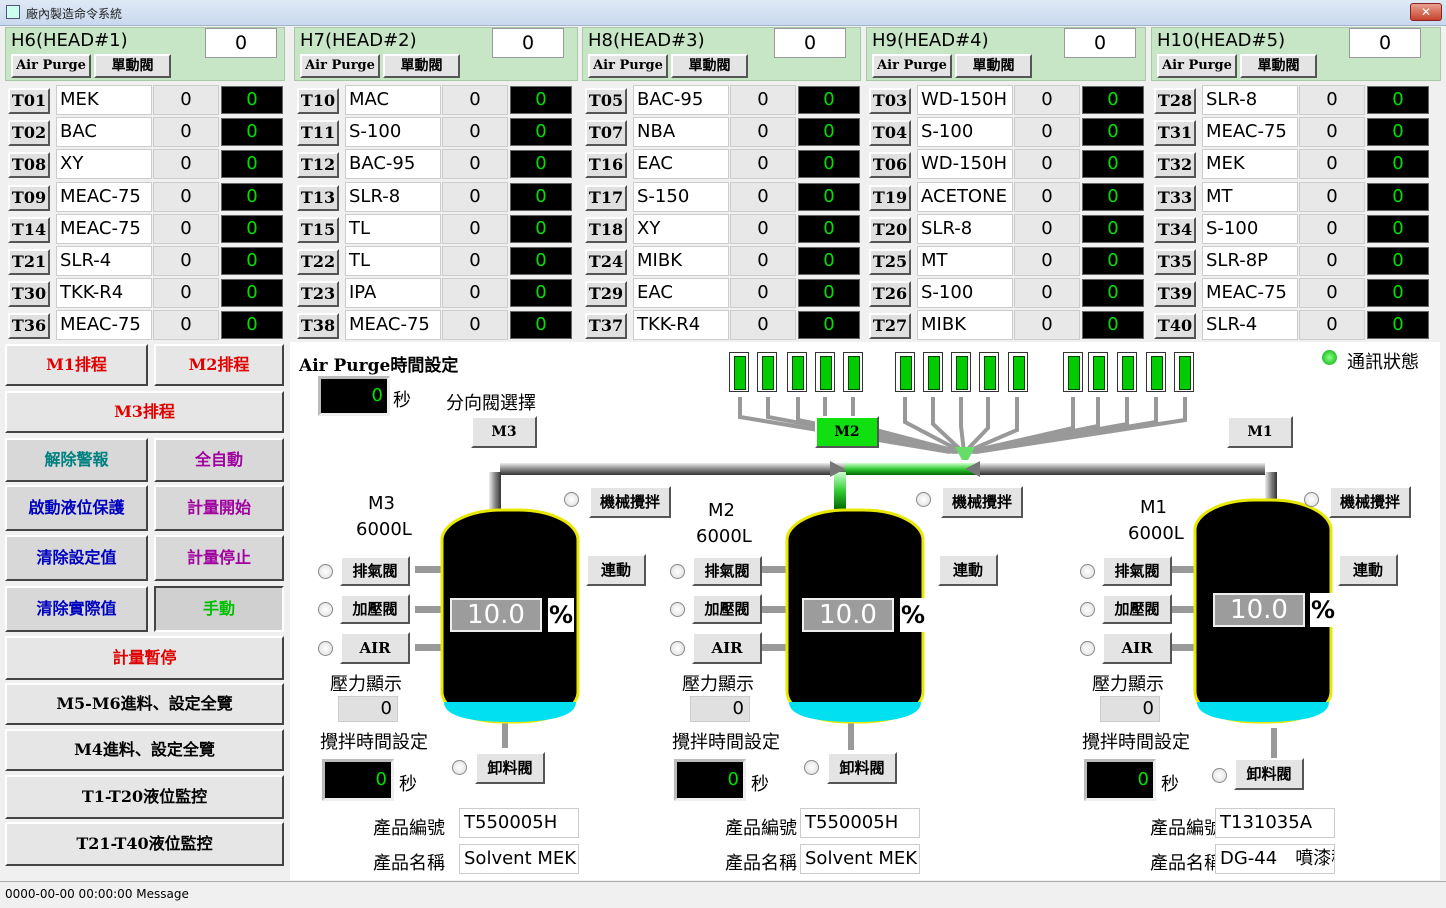 The image size is (1446, 908). Describe the element at coordinates (1260, 432) in the screenshot. I see `diverter-m1-button: M1` at that location.